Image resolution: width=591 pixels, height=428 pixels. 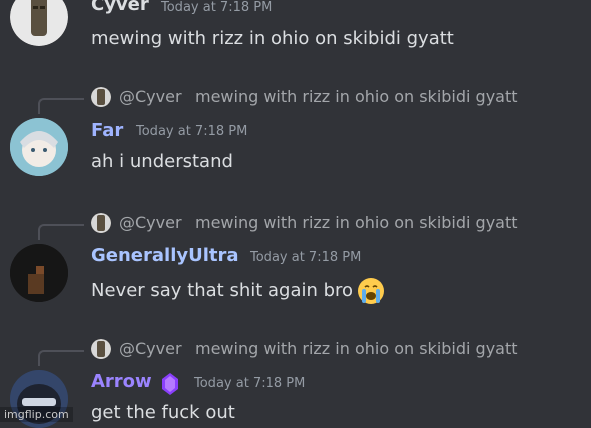 I want to click on watermark: imgflip.com, so click(x=36, y=414).